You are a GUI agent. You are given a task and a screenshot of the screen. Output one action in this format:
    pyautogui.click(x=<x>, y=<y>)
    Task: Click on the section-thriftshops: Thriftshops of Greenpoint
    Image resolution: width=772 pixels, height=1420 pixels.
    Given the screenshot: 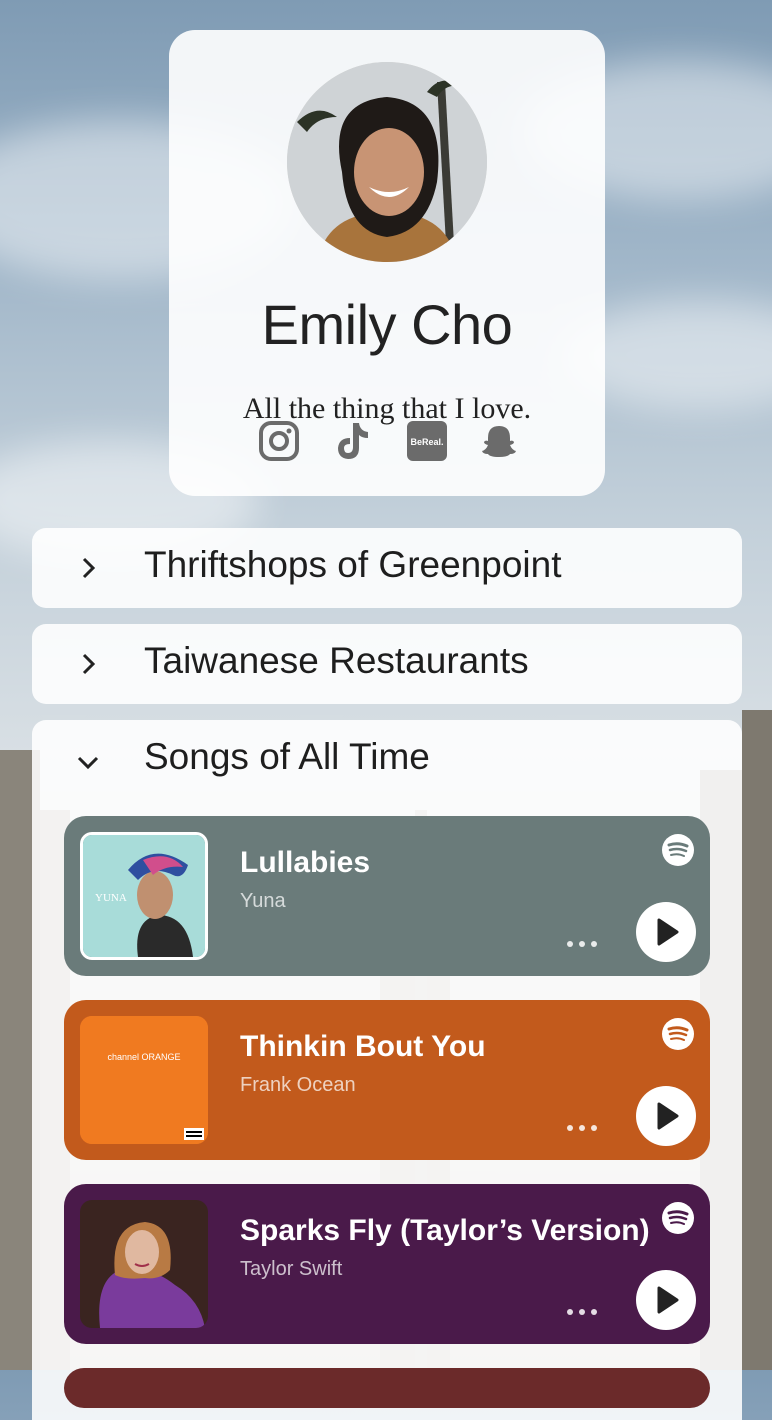 What is the action you would take?
    pyautogui.click(x=387, y=568)
    